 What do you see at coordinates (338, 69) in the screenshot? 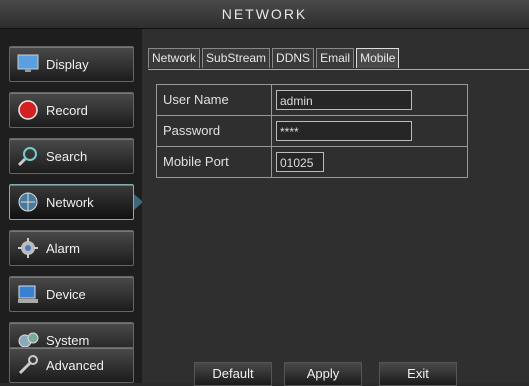
I see `tab-divider` at bounding box center [338, 69].